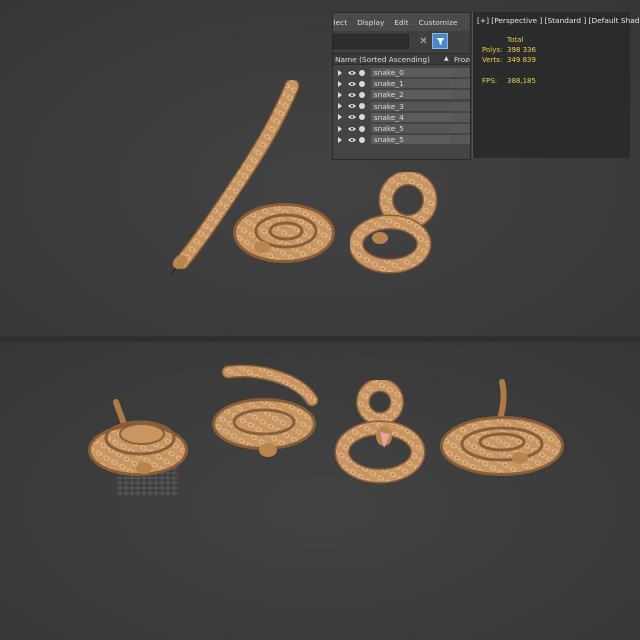 The height and width of the screenshot is (640, 640). What do you see at coordinates (138, 439) in the screenshot?
I see `snake-coiled-rattle` at bounding box center [138, 439].